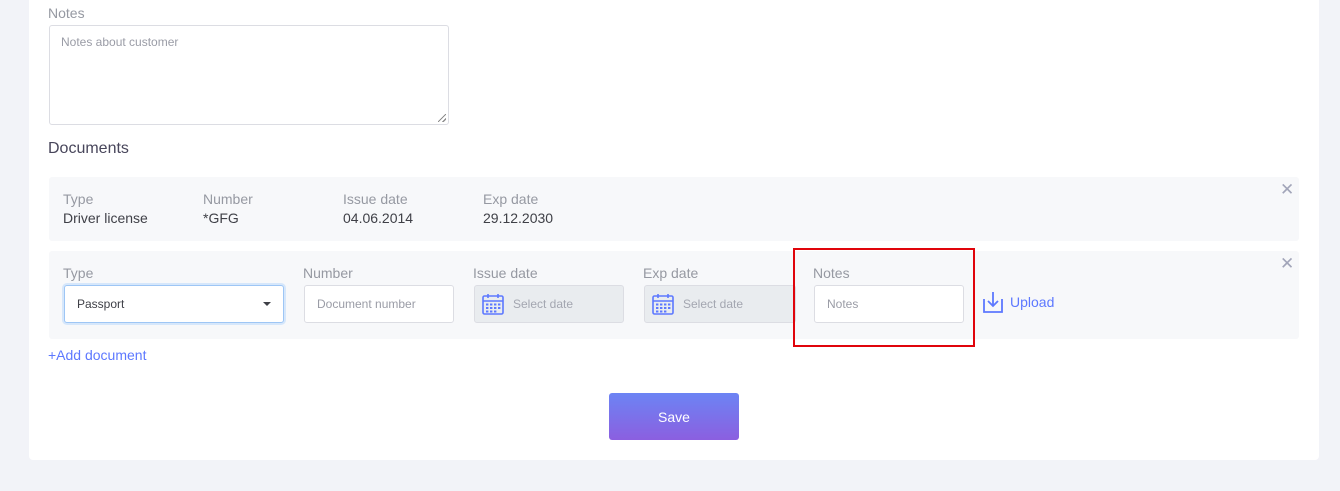 Image resolution: width=1340 pixels, height=491 pixels. What do you see at coordinates (78, 273) in the screenshot?
I see `new-type-header: Type` at bounding box center [78, 273].